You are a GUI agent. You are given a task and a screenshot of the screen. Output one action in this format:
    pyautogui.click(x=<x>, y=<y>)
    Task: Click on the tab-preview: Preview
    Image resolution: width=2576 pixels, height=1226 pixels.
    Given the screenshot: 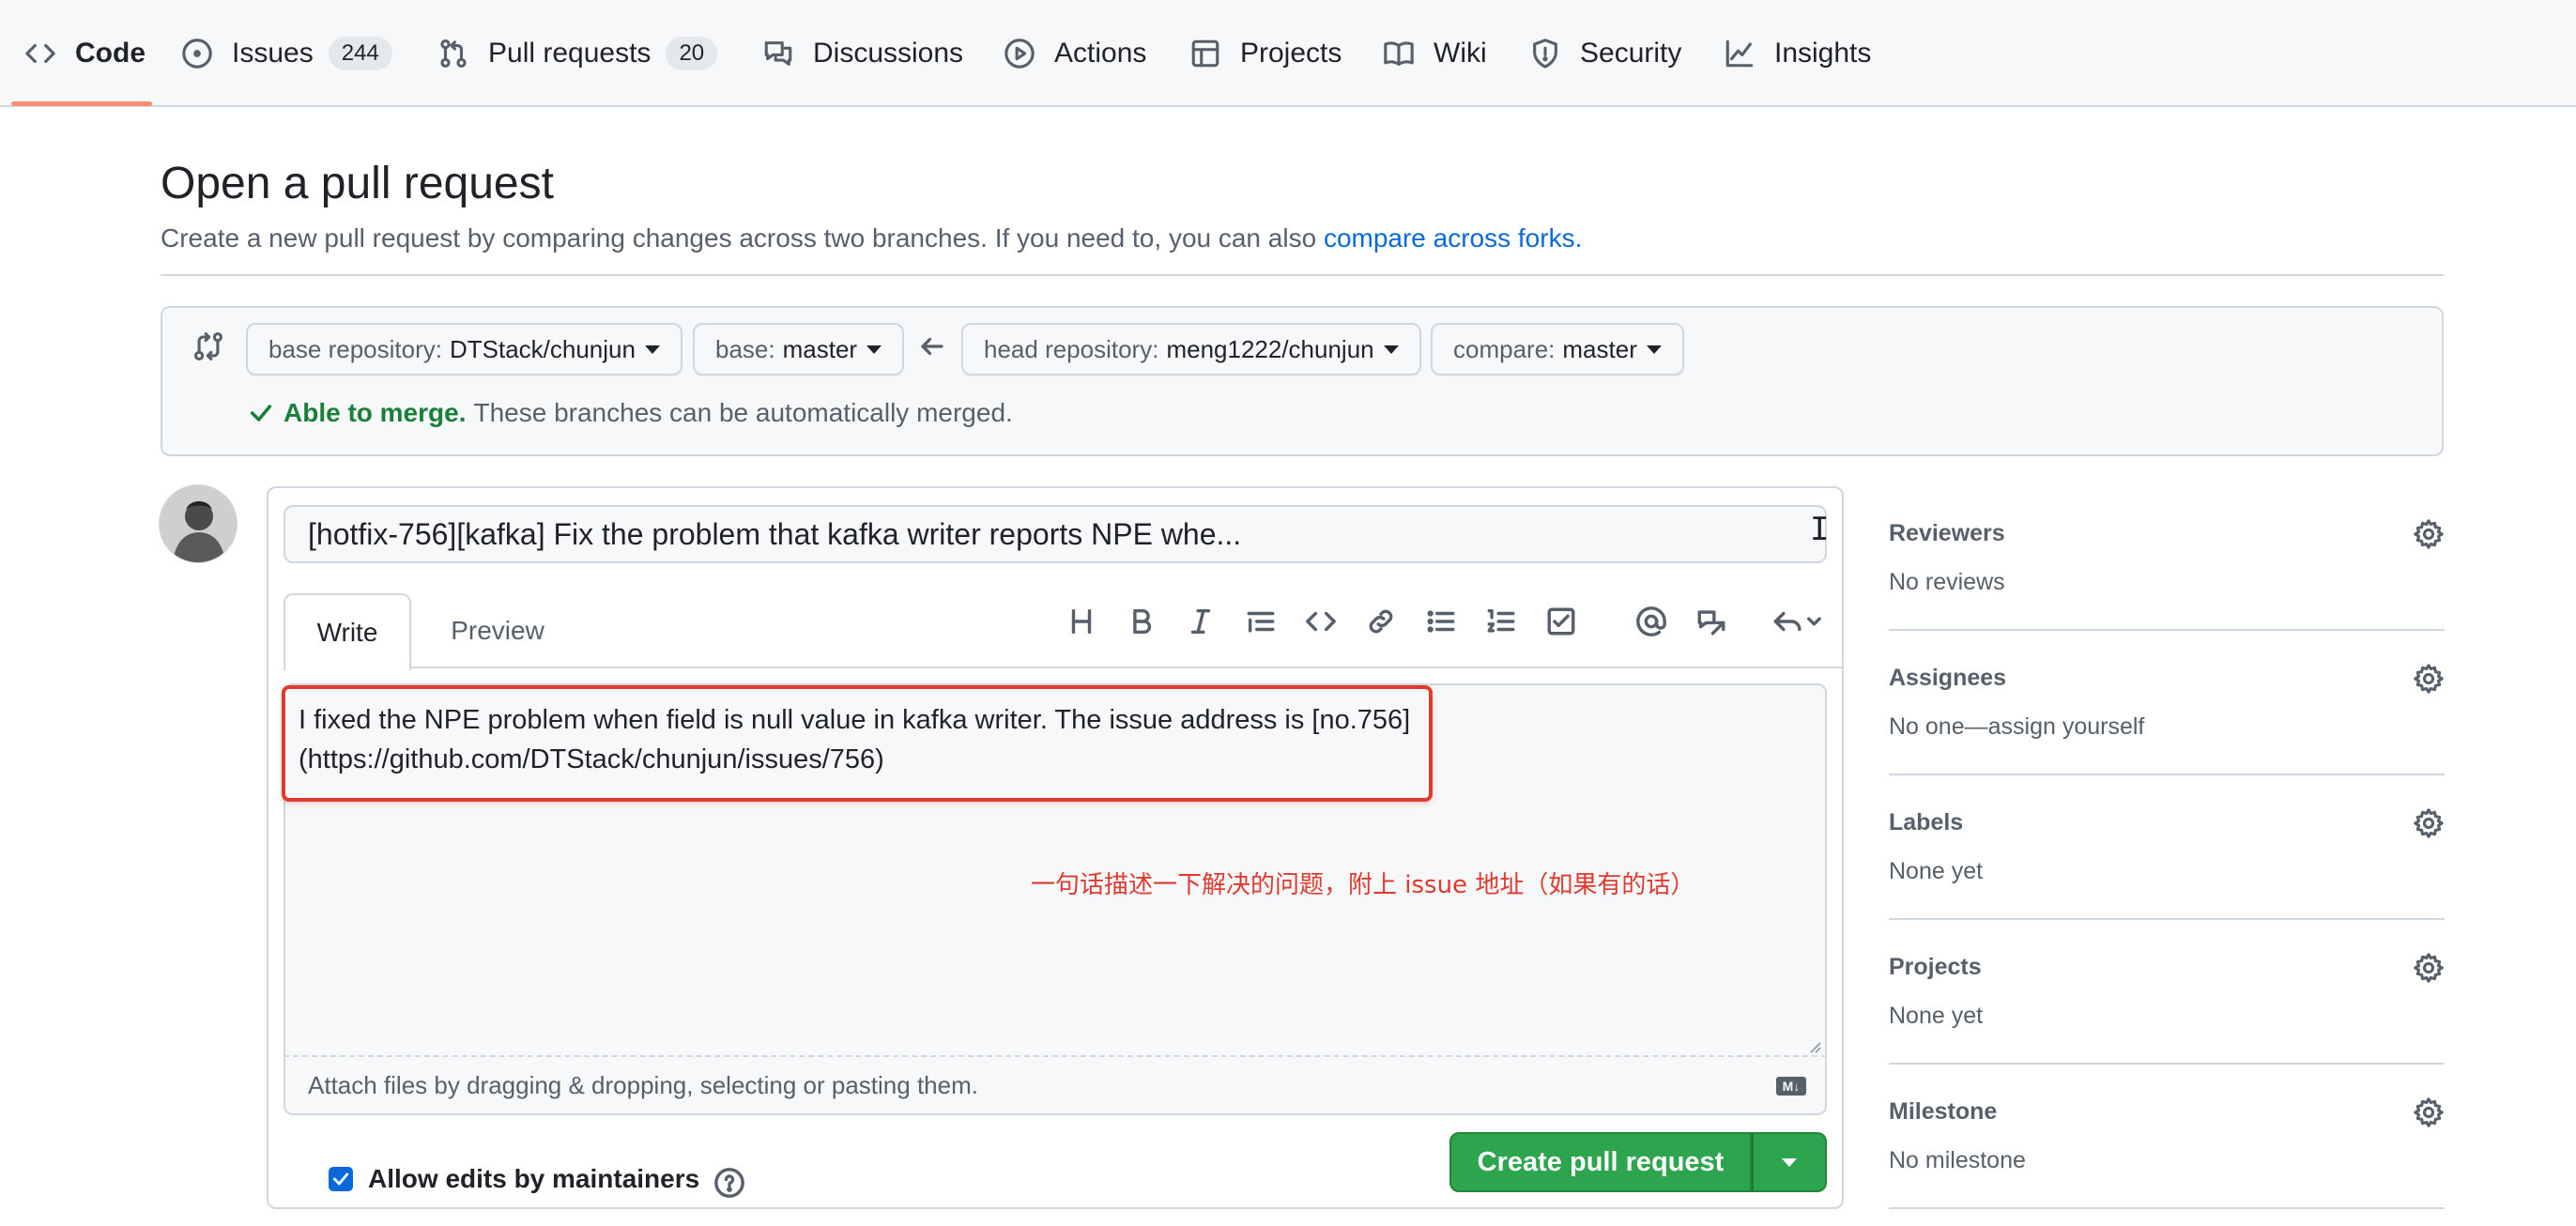 What is the action you would take?
    pyautogui.click(x=498, y=631)
    